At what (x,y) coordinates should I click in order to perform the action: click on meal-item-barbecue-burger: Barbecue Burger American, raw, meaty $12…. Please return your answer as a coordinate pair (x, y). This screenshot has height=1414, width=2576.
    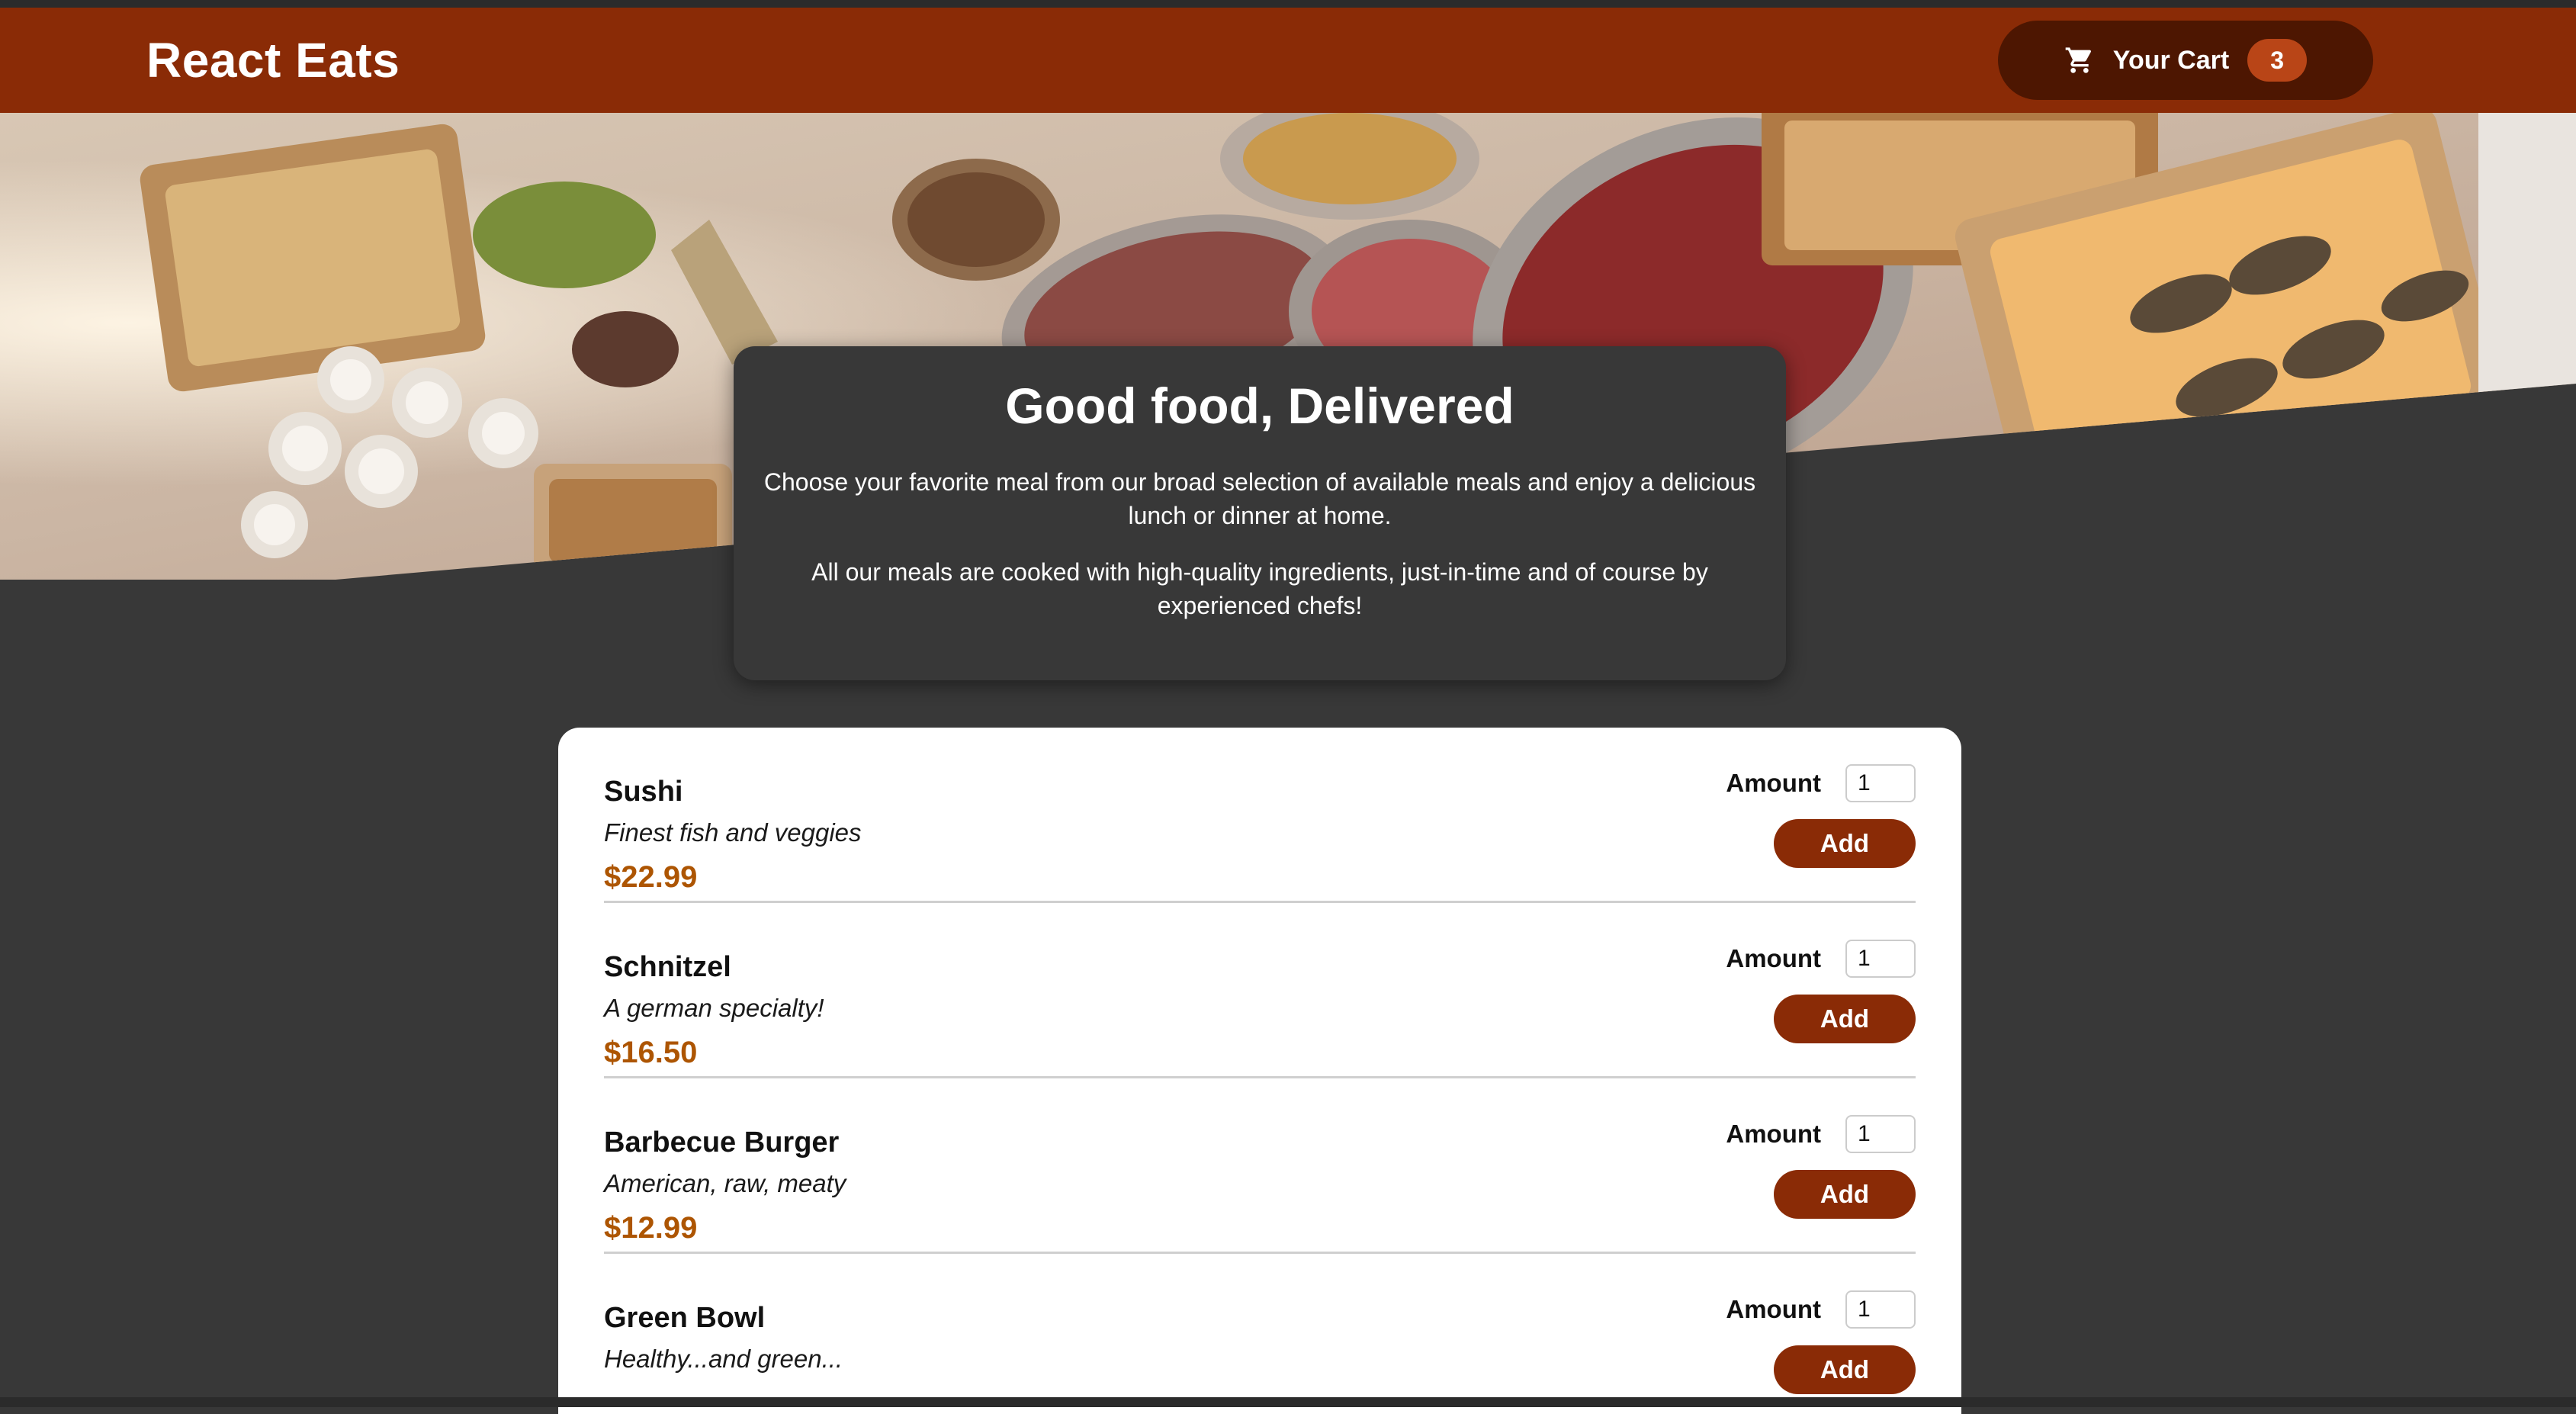
    Looking at the image, I should click on (1260, 1166).